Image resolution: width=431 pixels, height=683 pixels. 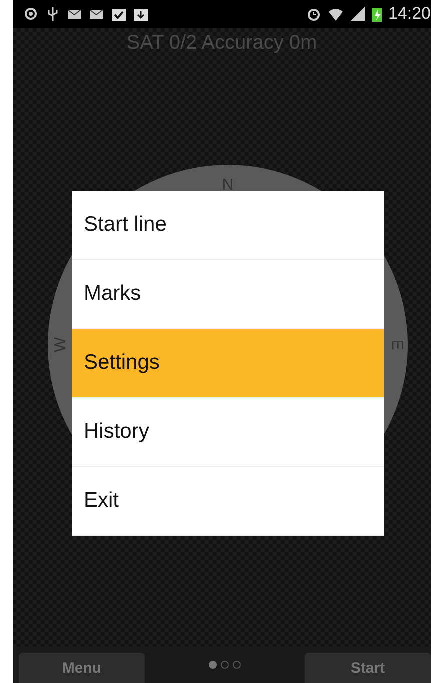 I want to click on signal-icon, so click(x=358, y=14).